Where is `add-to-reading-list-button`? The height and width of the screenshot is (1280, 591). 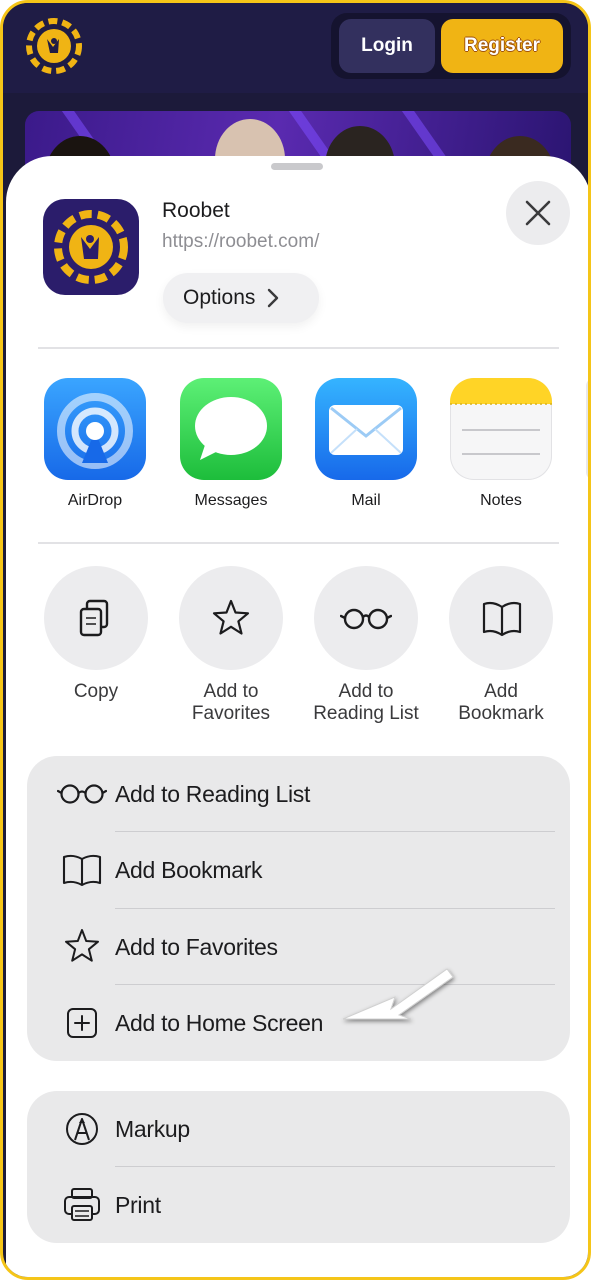 add-to-reading-list-button is located at coordinates (366, 618).